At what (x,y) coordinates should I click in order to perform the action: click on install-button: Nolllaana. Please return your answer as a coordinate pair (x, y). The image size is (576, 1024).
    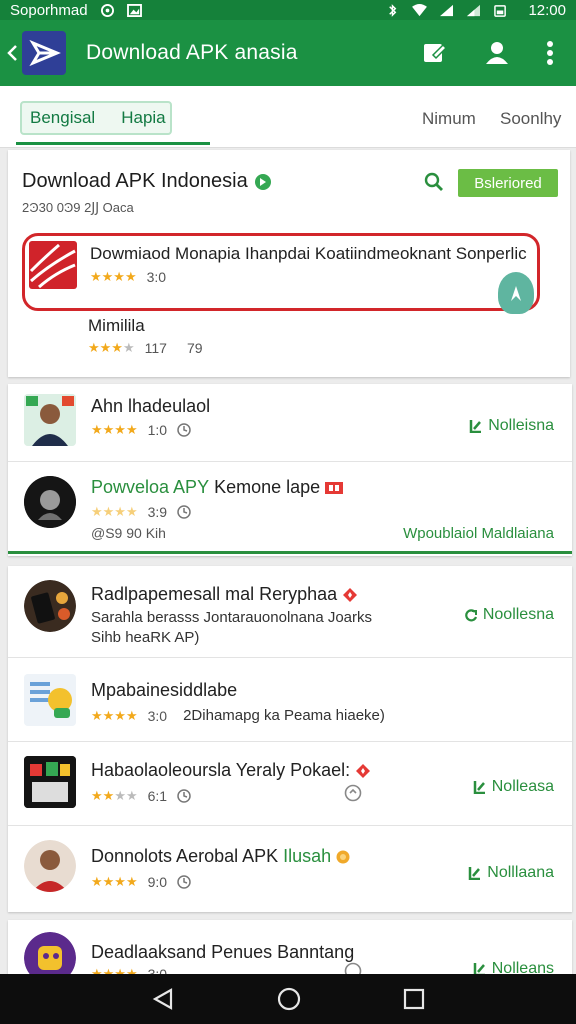
    Looking at the image, I should click on (511, 873).